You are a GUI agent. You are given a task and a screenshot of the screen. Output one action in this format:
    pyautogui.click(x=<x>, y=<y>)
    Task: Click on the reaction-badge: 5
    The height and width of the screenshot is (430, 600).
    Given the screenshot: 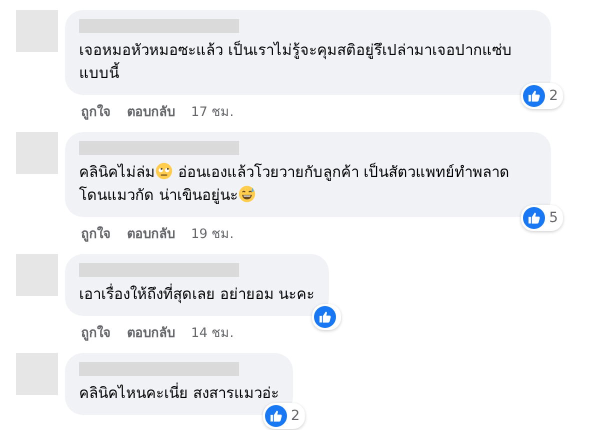 What is the action you would take?
    pyautogui.click(x=542, y=218)
    